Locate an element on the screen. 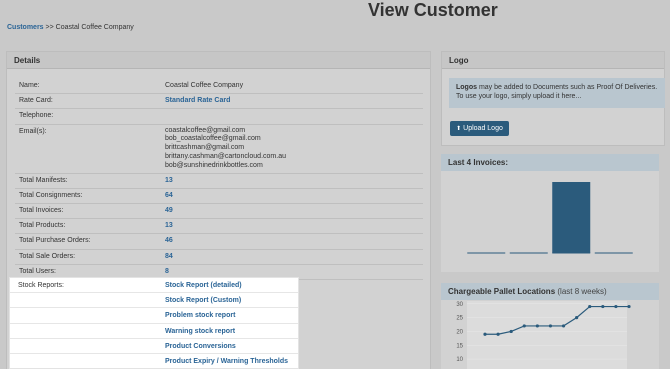  breadcrumb: Customers >> Coastal Coffee Company is located at coordinates (70, 27).